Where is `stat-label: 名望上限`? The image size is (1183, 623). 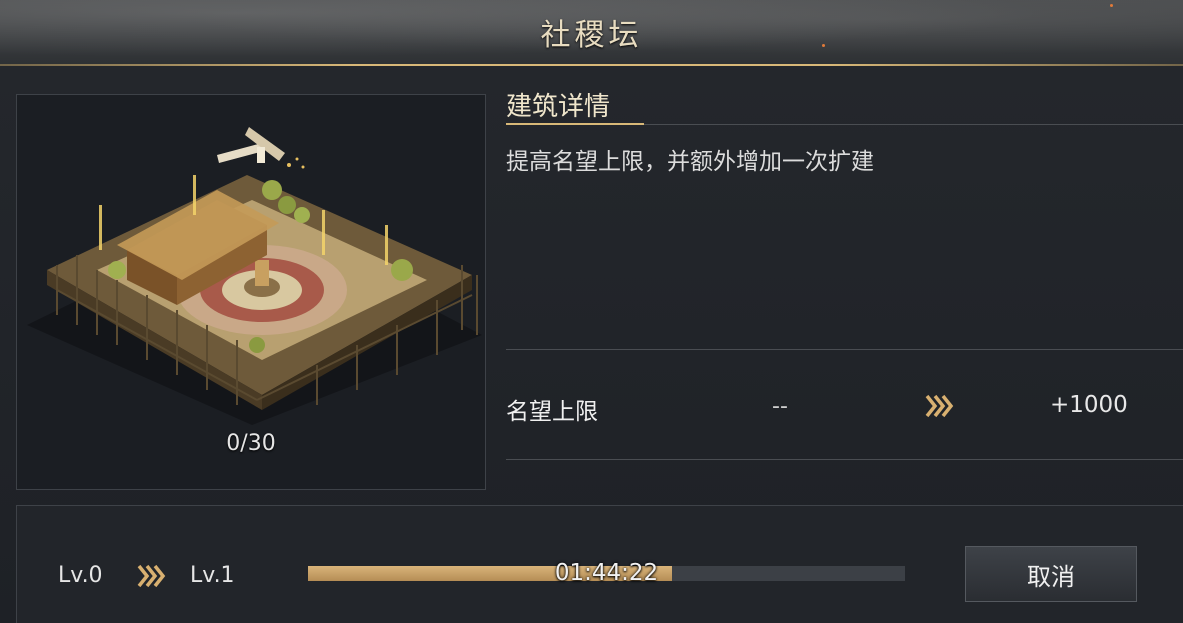 stat-label: 名望上限 is located at coordinates (552, 412).